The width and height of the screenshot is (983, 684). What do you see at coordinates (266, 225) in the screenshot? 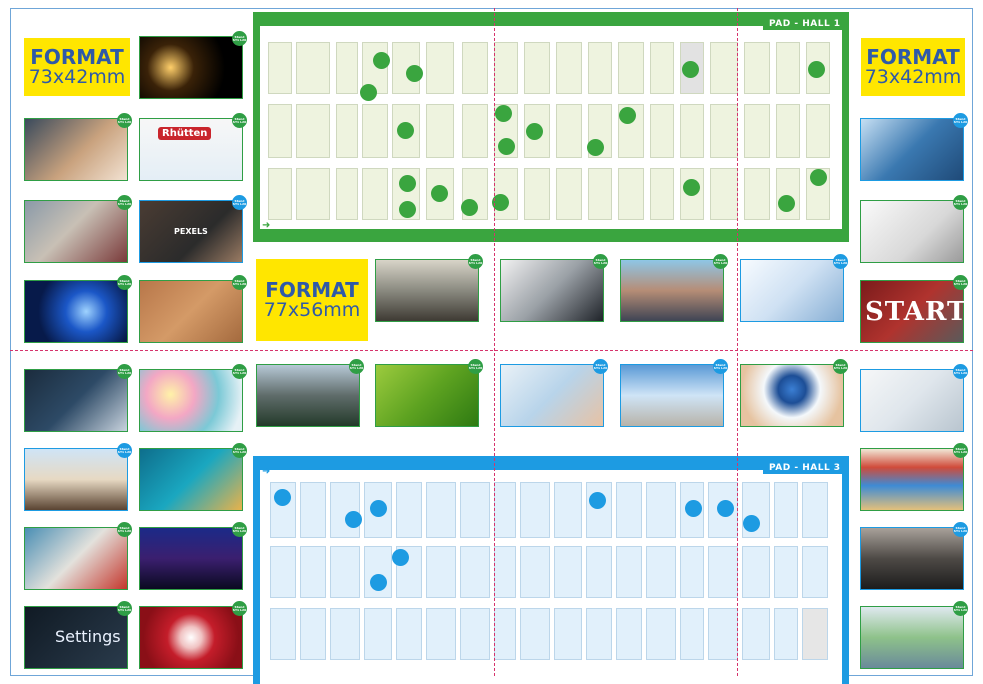
I see `entrance-arrow-icon: ➜` at bounding box center [266, 225].